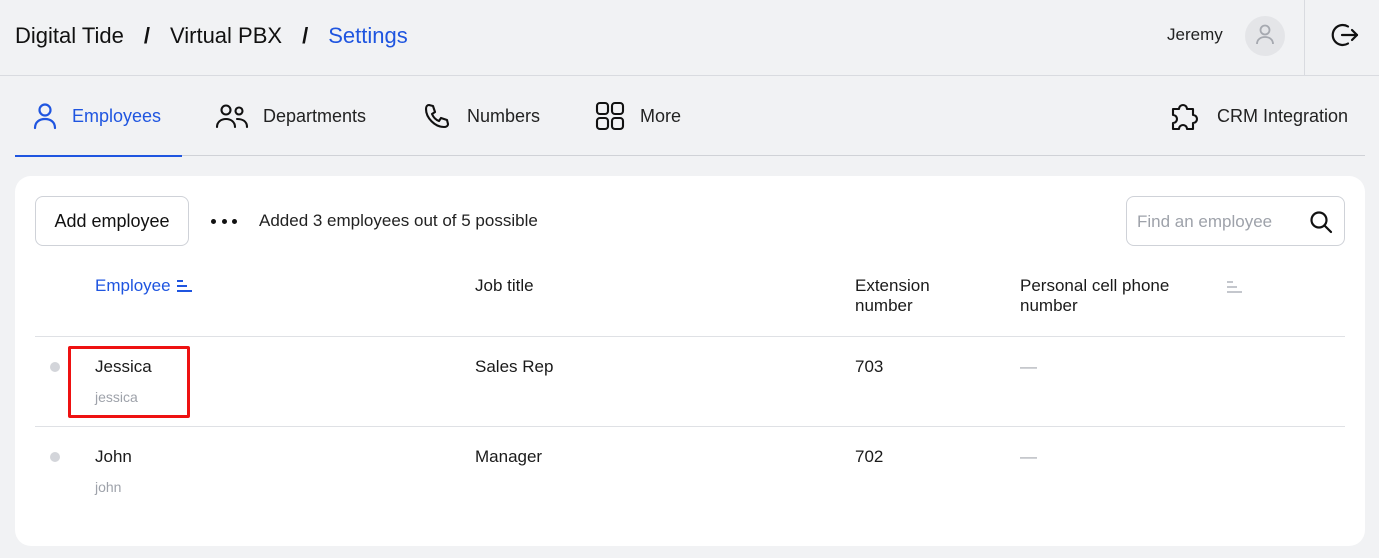 The width and height of the screenshot is (1379, 558). Describe the element at coordinates (232, 116) in the screenshot. I see `people-icon` at that location.